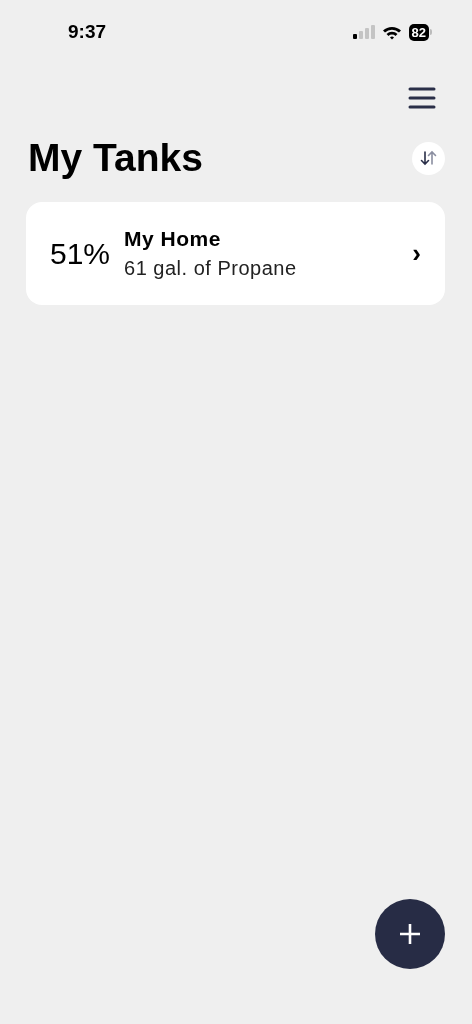 Image resolution: width=472 pixels, height=1024 pixels. Describe the element at coordinates (88, 32) in the screenshot. I see `status-time: 9:37` at that location.